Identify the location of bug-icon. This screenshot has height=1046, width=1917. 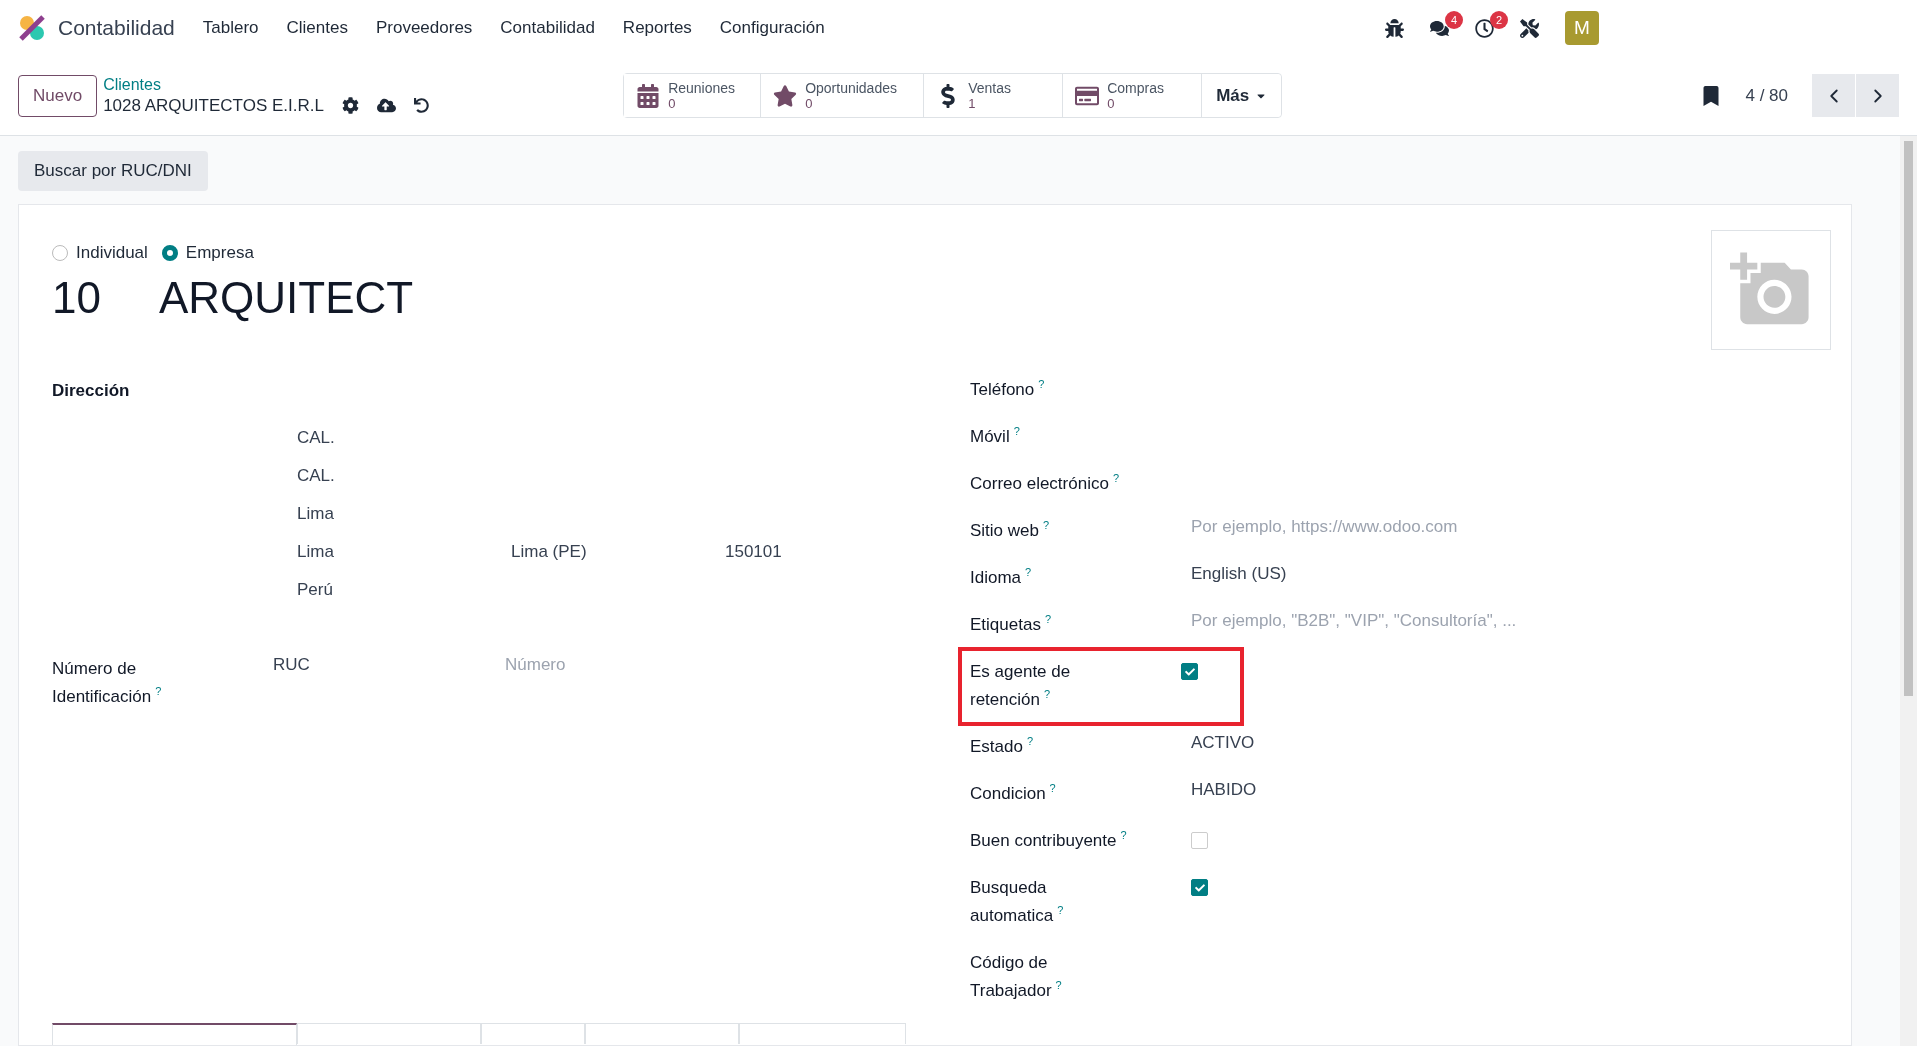
(1394, 28).